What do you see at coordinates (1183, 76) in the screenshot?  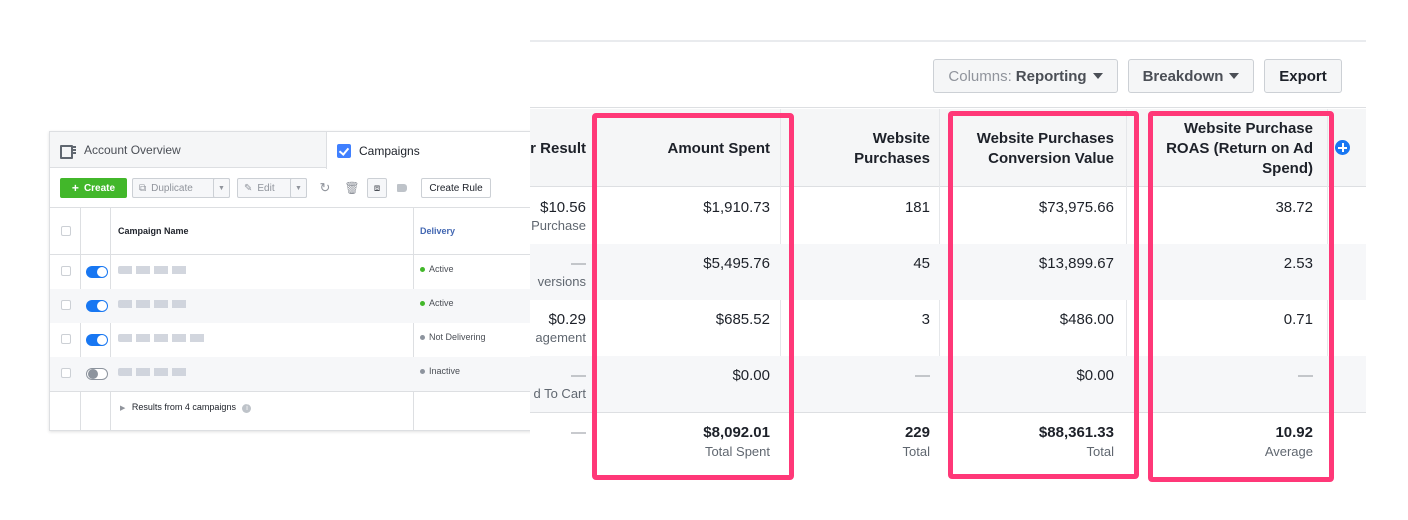 I see `breakdown-label: Breakdown` at bounding box center [1183, 76].